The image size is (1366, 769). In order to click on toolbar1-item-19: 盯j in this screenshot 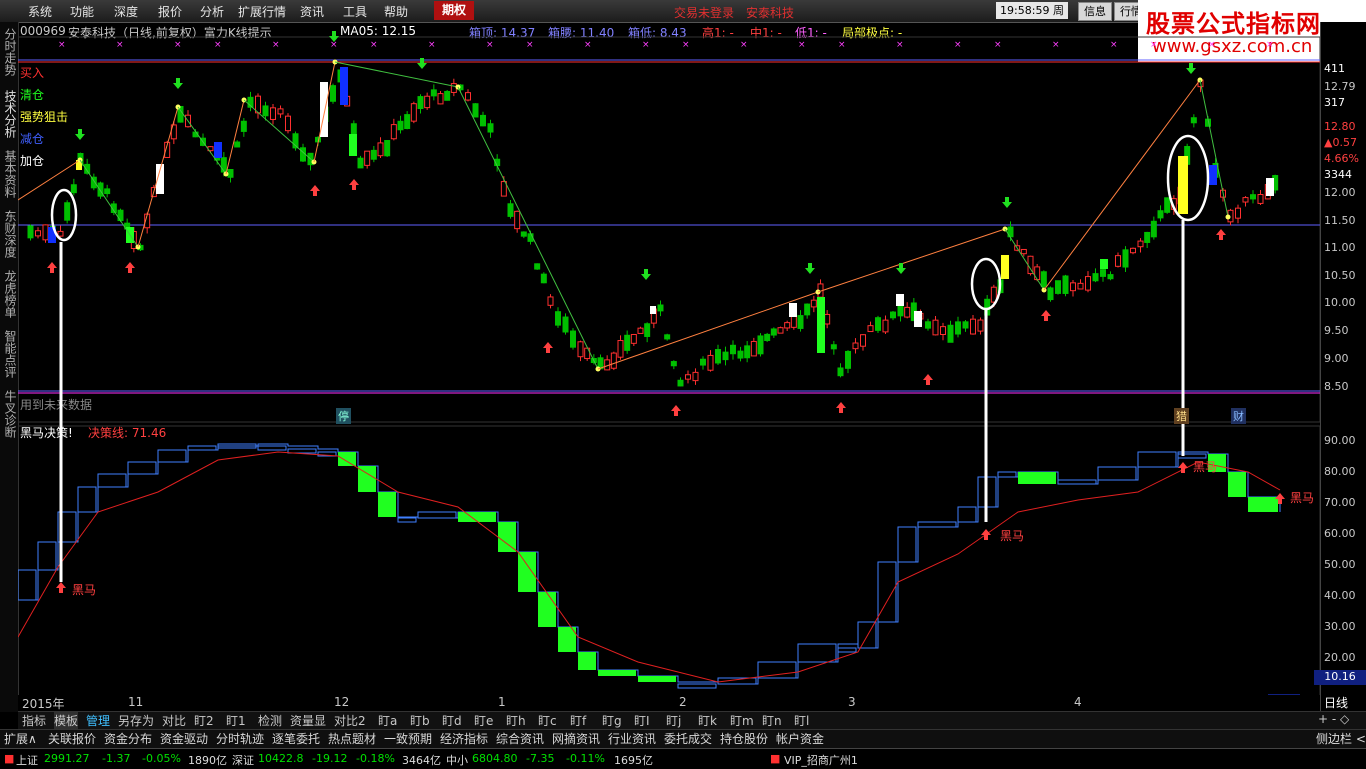, I will do `click(673, 720)`.